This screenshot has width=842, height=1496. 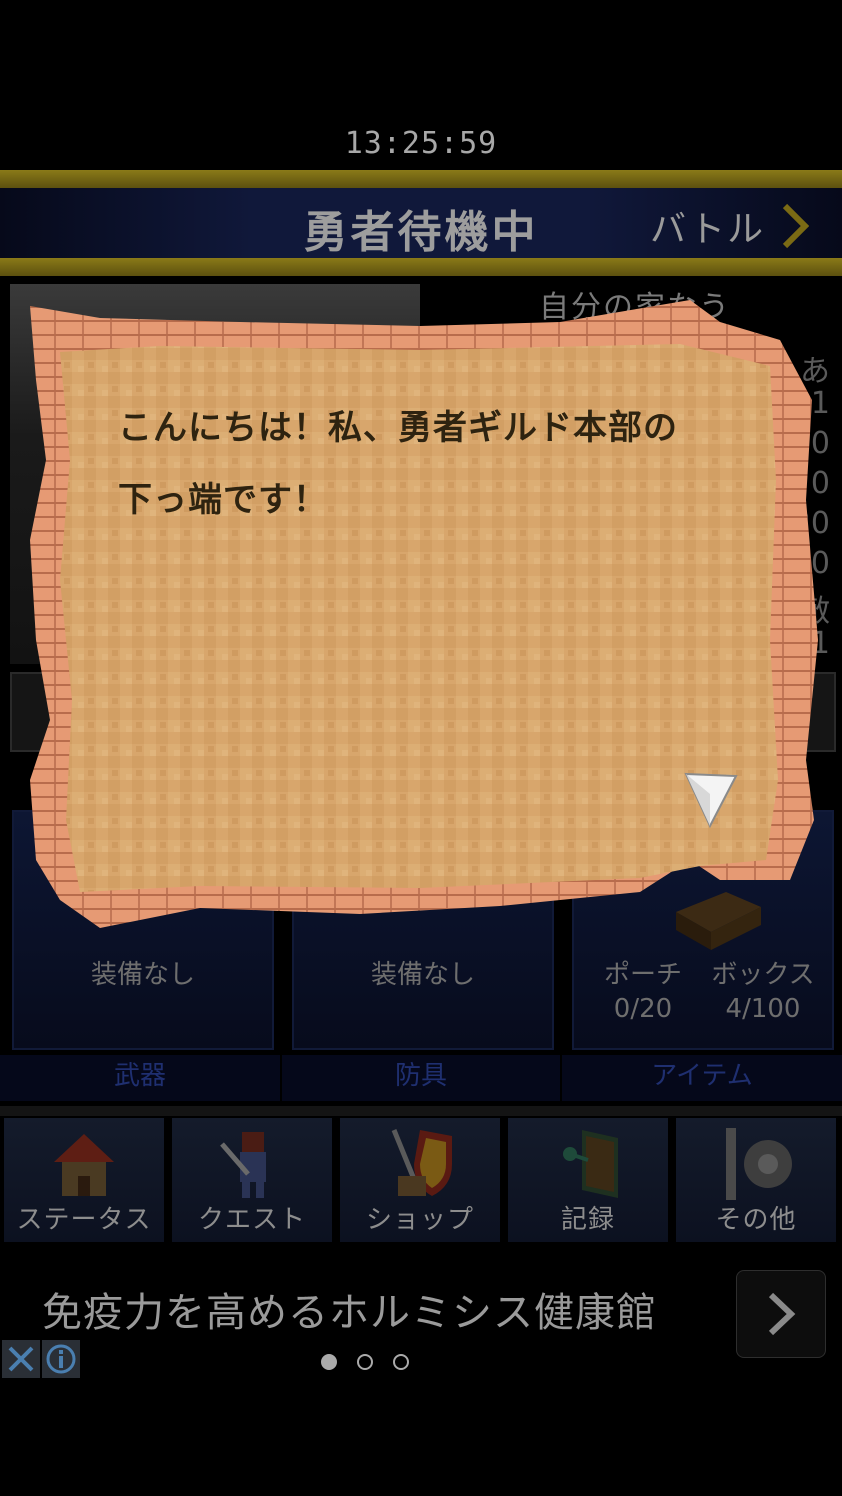 What do you see at coordinates (763, 1009) in the screenshot?
I see `box-count: 4/100` at bounding box center [763, 1009].